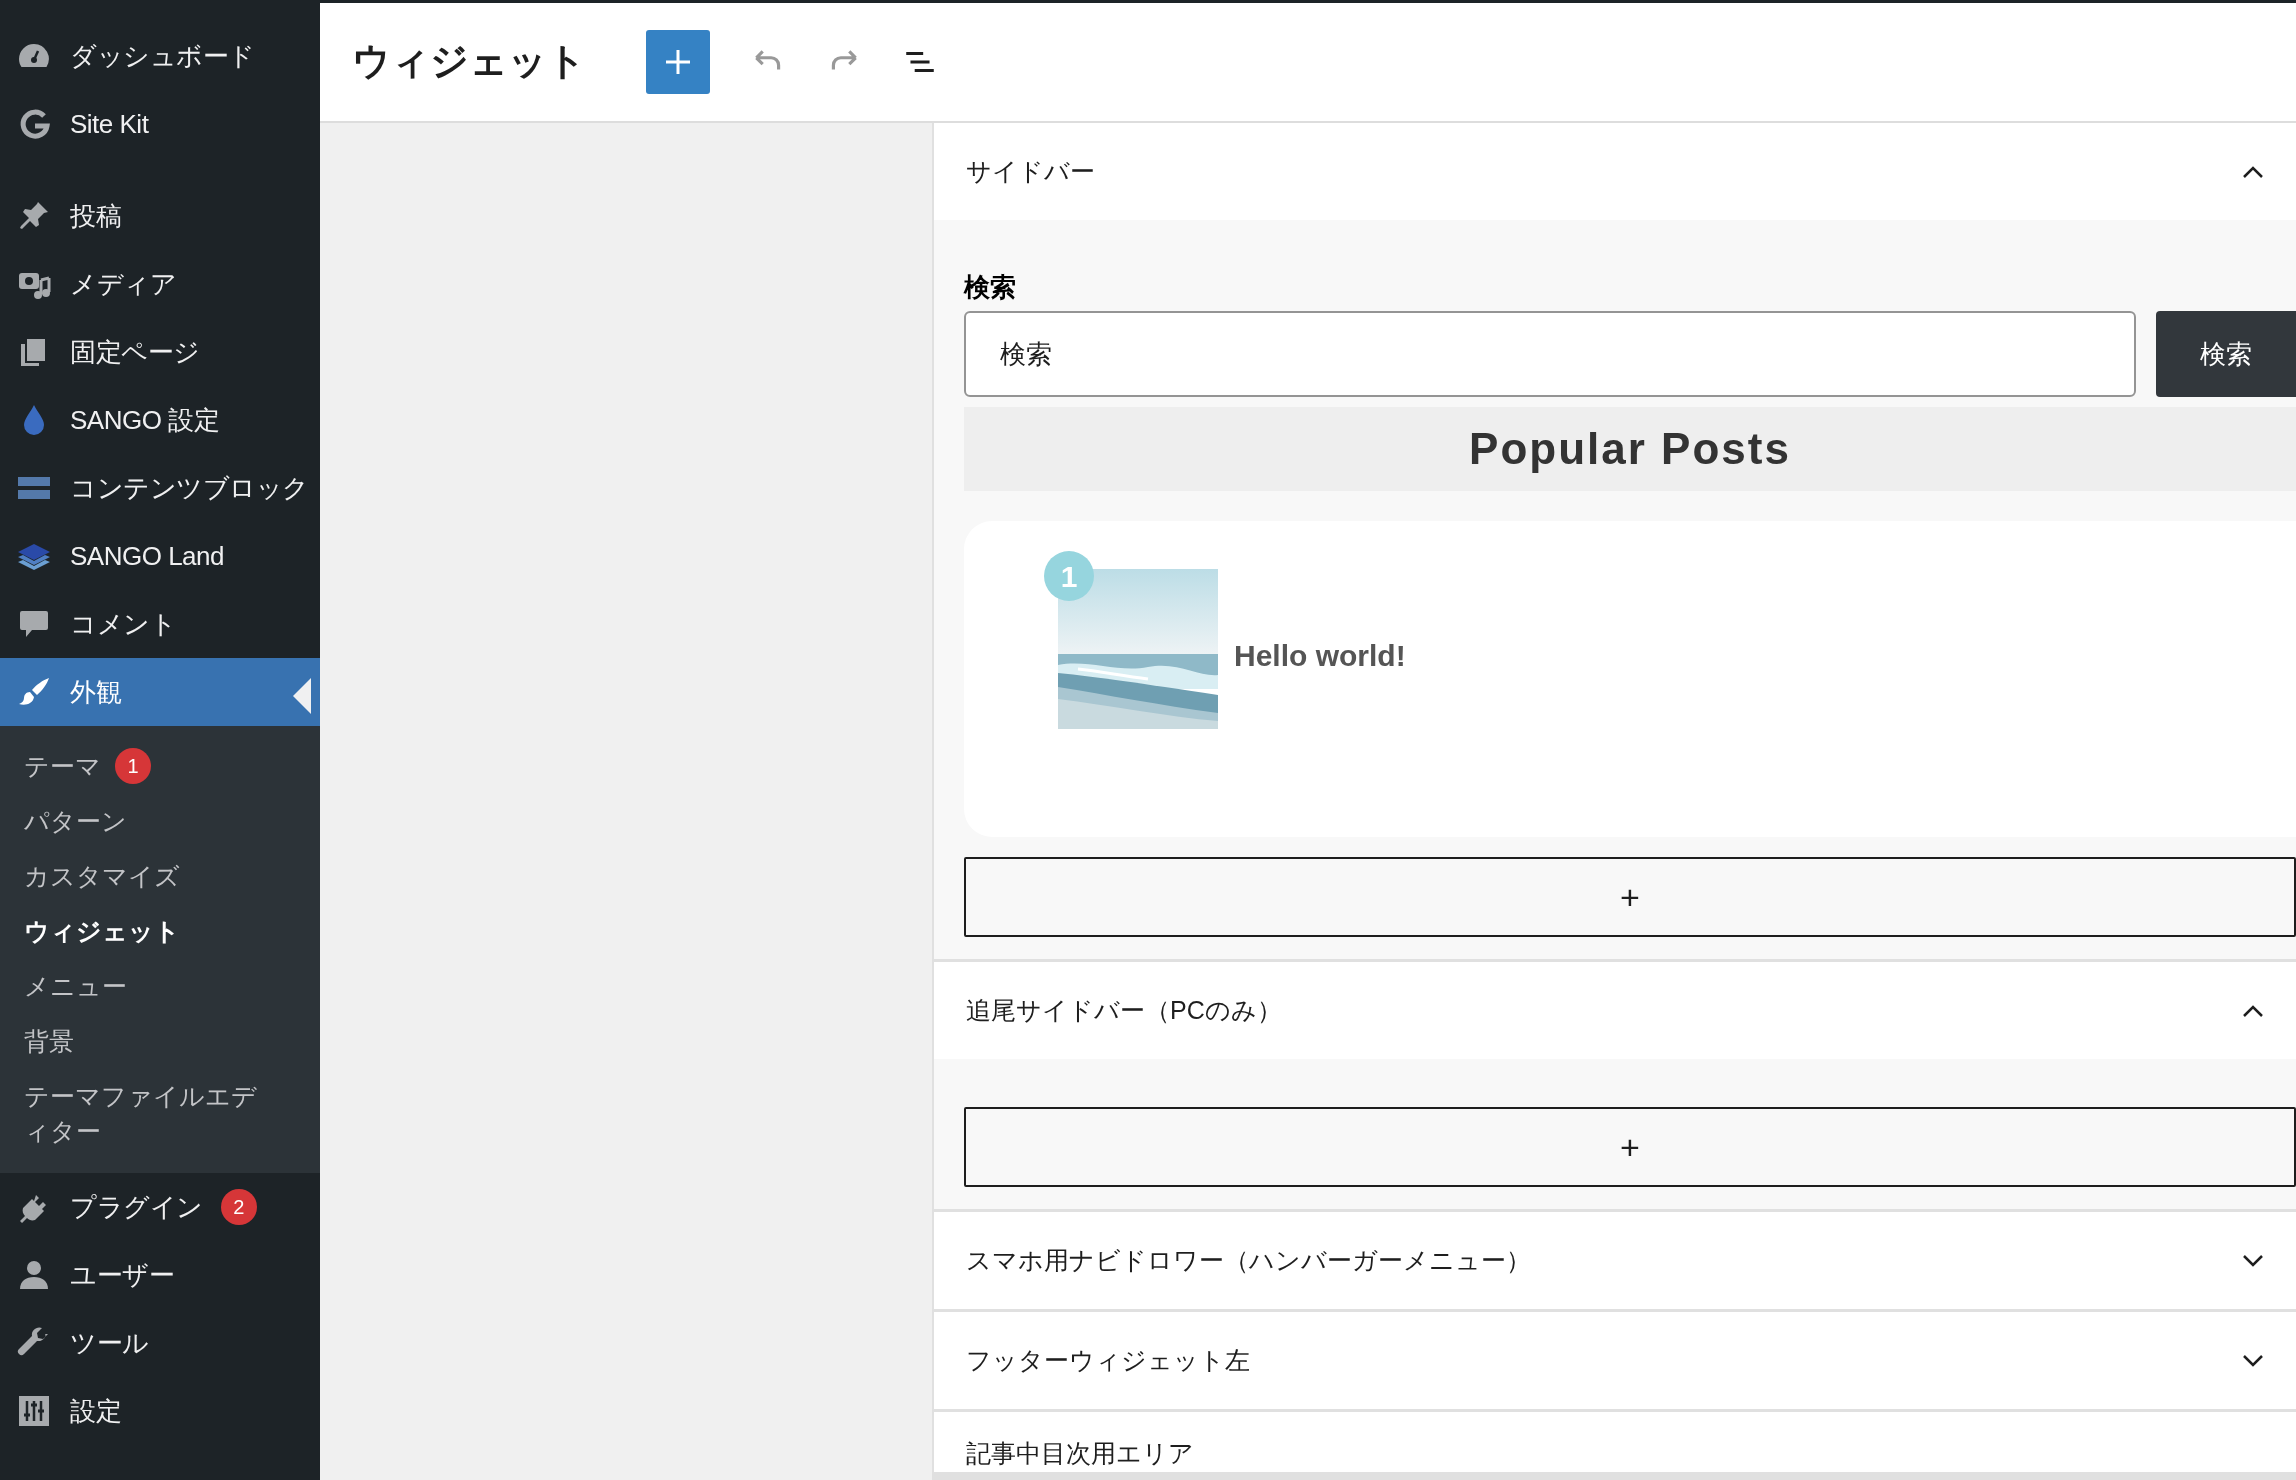 The height and width of the screenshot is (1480, 2296). I want to click on plus-icon, so click(678, 62).